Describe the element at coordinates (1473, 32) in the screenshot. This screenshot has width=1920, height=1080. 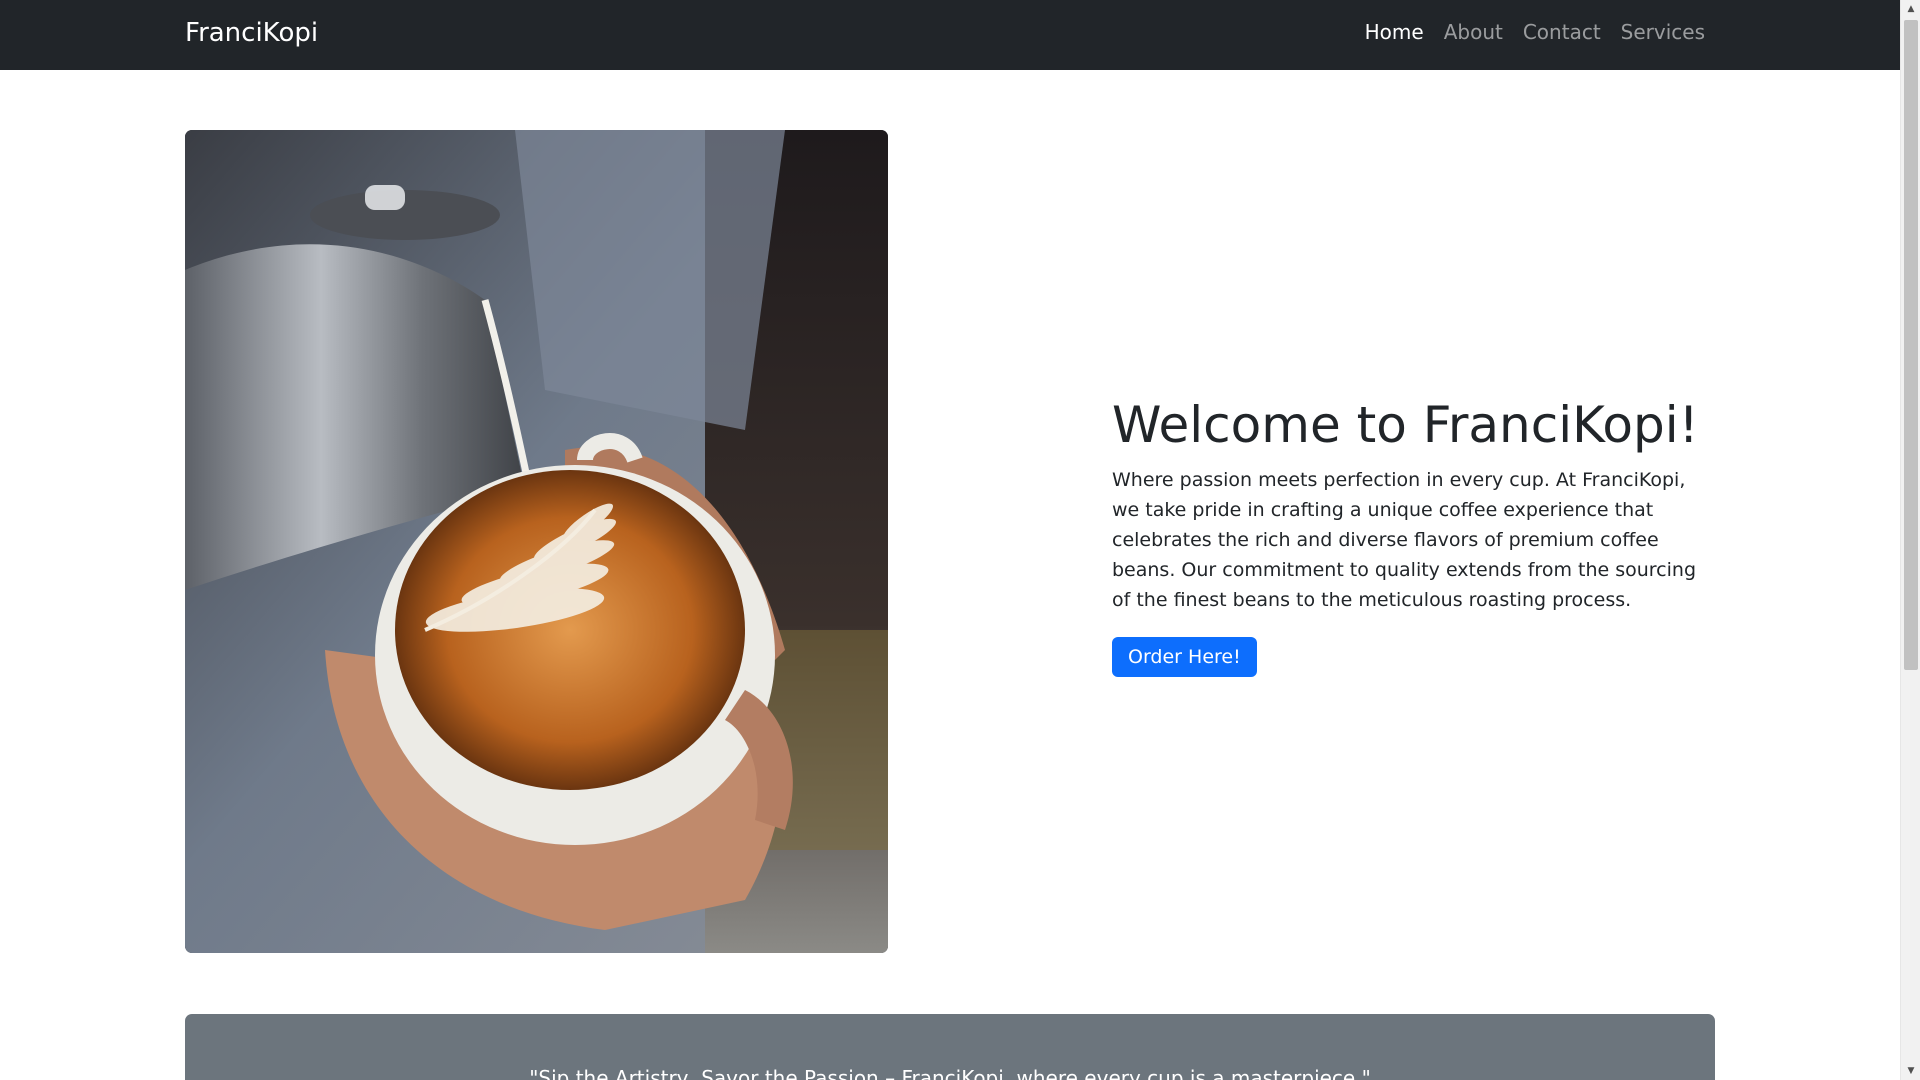
I see `nav-link-about: About` at that location.